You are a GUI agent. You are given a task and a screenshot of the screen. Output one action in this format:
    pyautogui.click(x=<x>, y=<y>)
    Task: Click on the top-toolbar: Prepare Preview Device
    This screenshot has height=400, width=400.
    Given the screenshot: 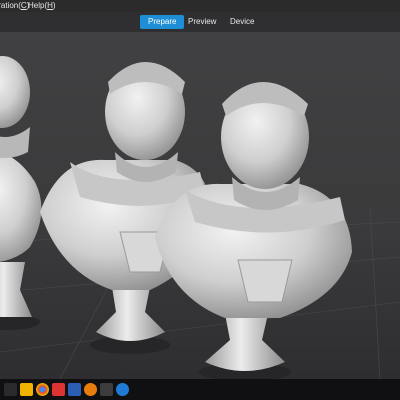 What is the action you would take?
    pyautogui.click(x=200, y=22)
    